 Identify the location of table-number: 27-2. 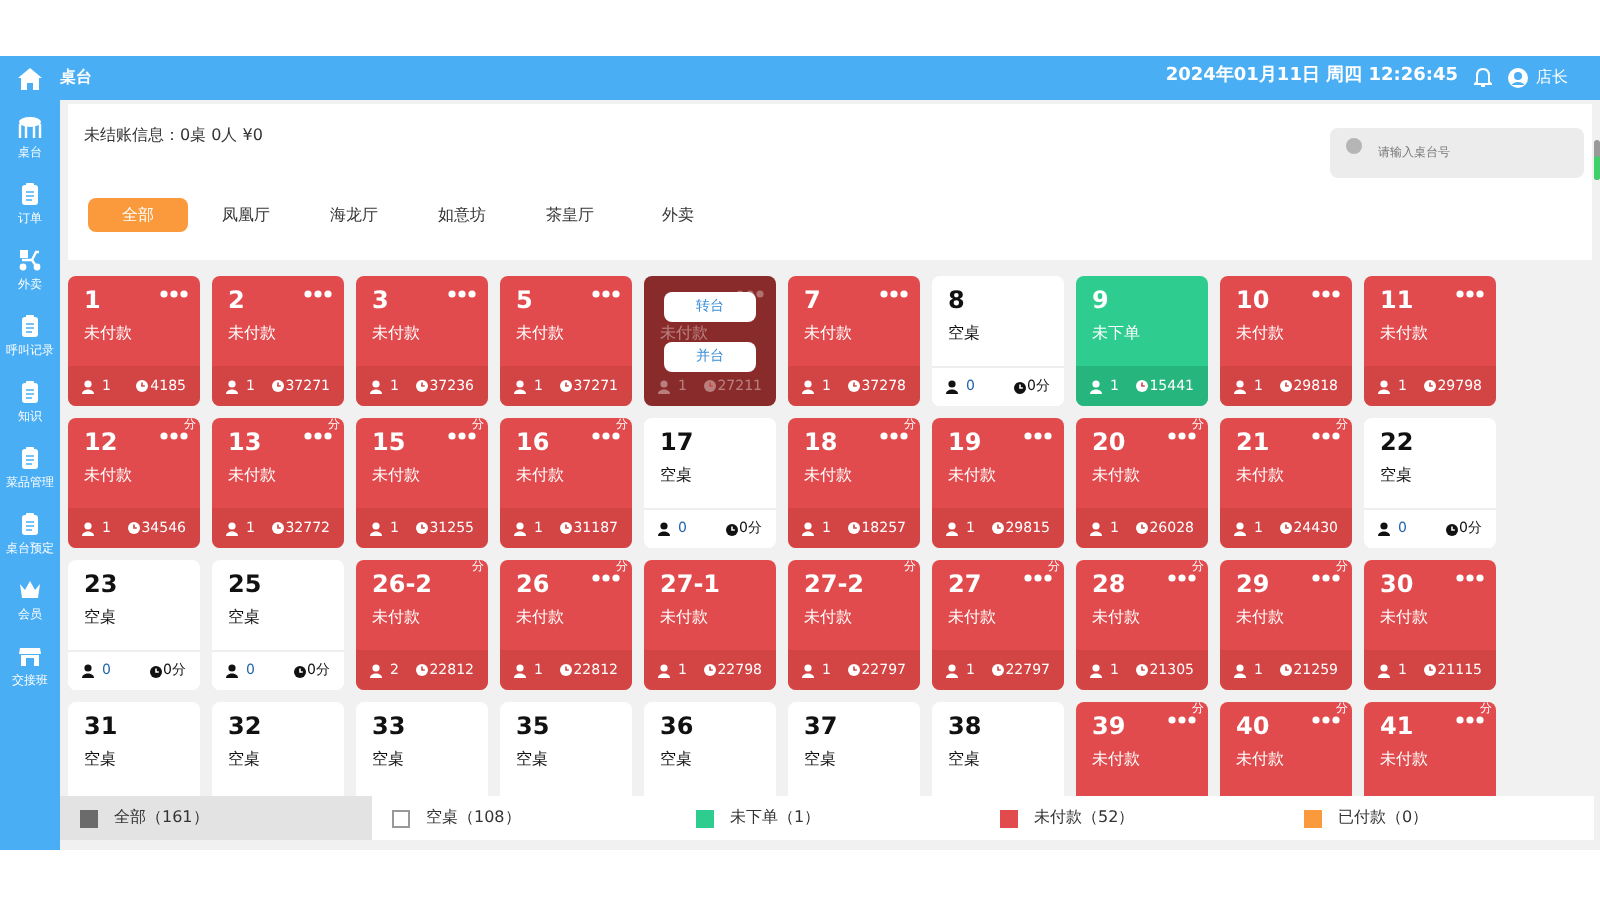
(834, 585).